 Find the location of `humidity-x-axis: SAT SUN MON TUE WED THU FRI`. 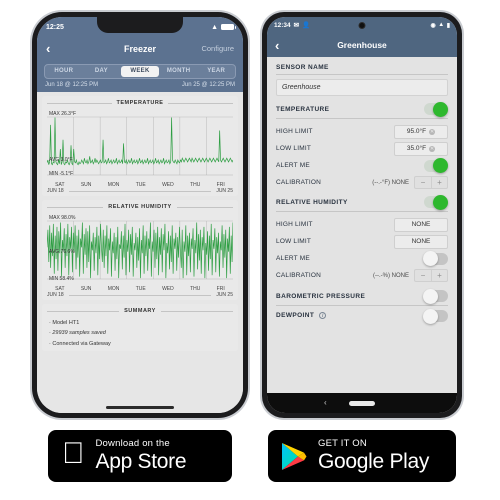

humidity-x-axis: SAT SUN MON TUE WED THU FRI is located at coordinates (140, 288).